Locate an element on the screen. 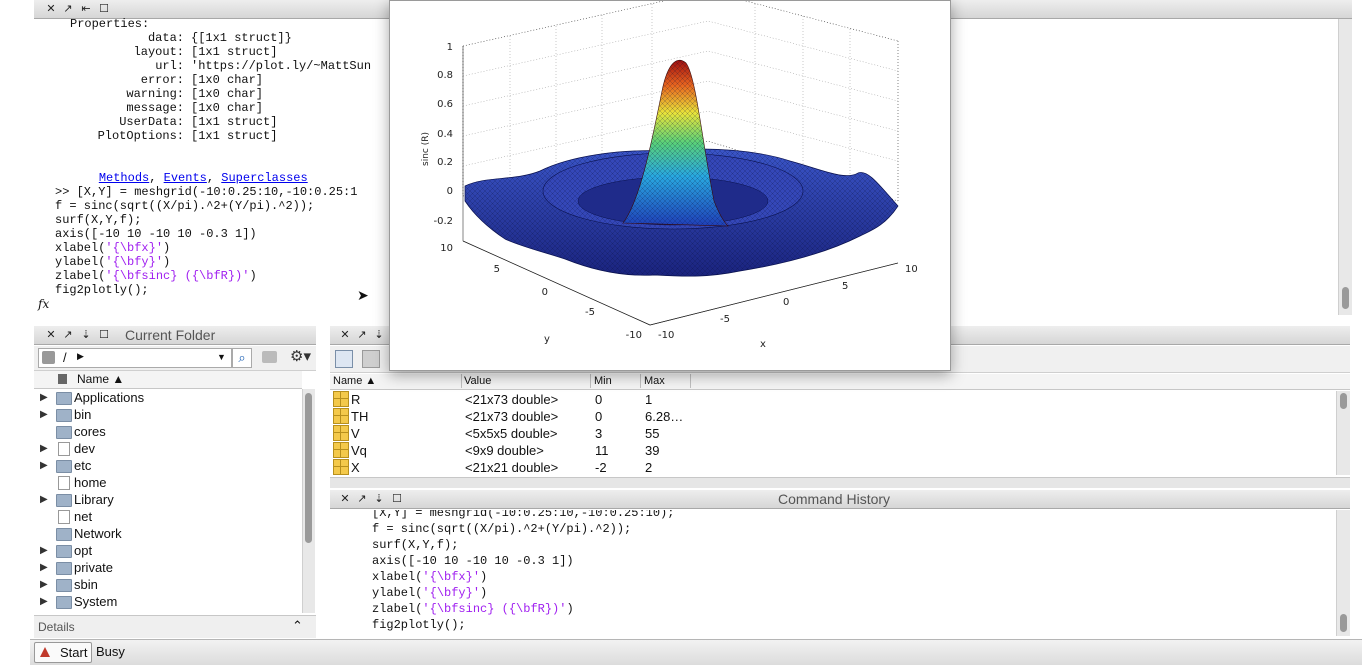 This screenshot has height=665, width=1362. search-icon: ⌕ is located at coordinates (242, 358).